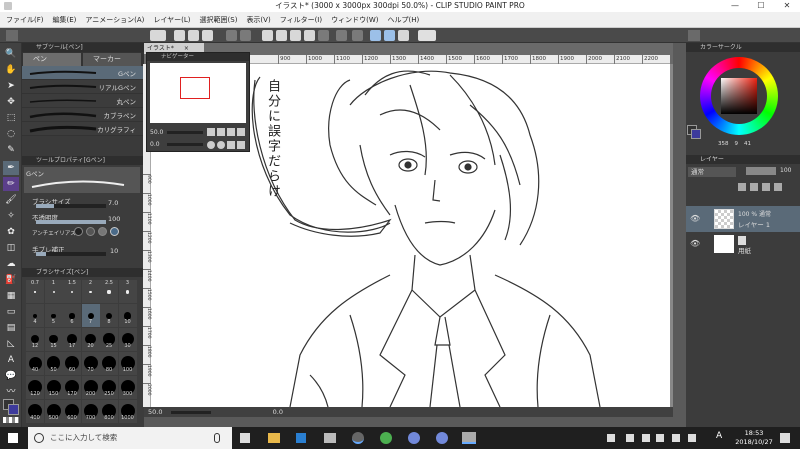 This screenshot has width=800, height=449. What do you see at coordinates (386, 438) in the screenshot?
I see `chrome-icon` at bounding box center [386, 438].